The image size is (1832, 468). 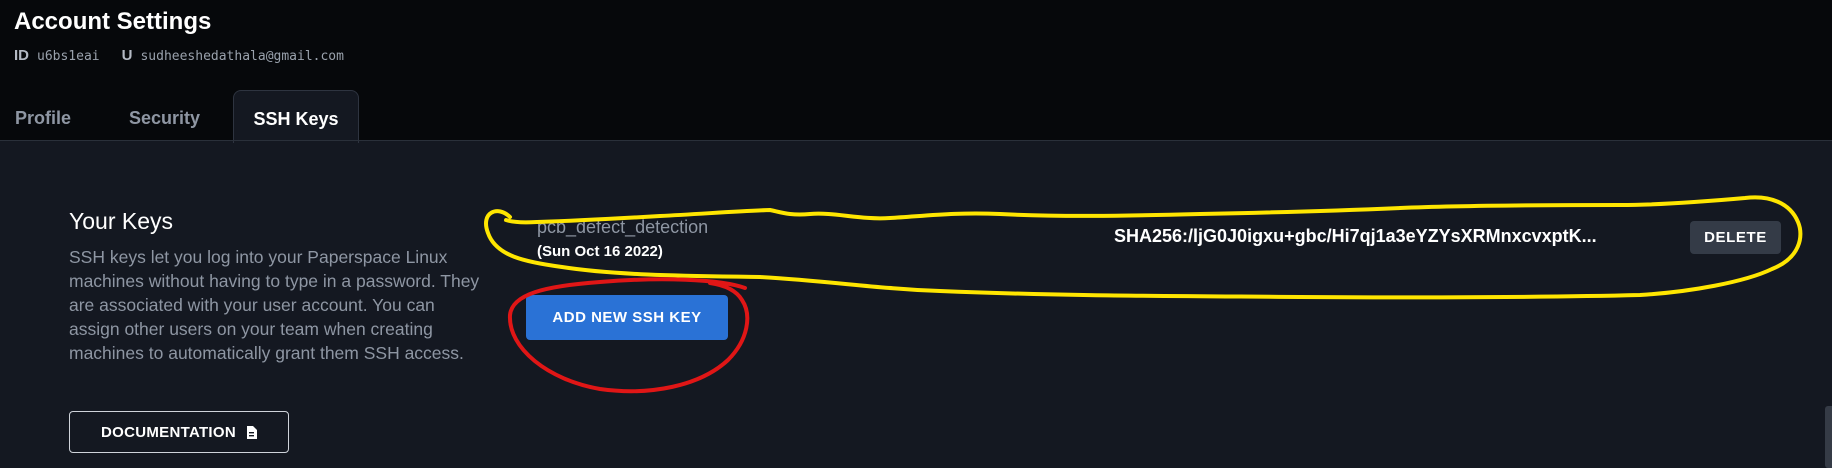 I want to click on delete-key-button: DELETE, so click(x=1735, y=237).